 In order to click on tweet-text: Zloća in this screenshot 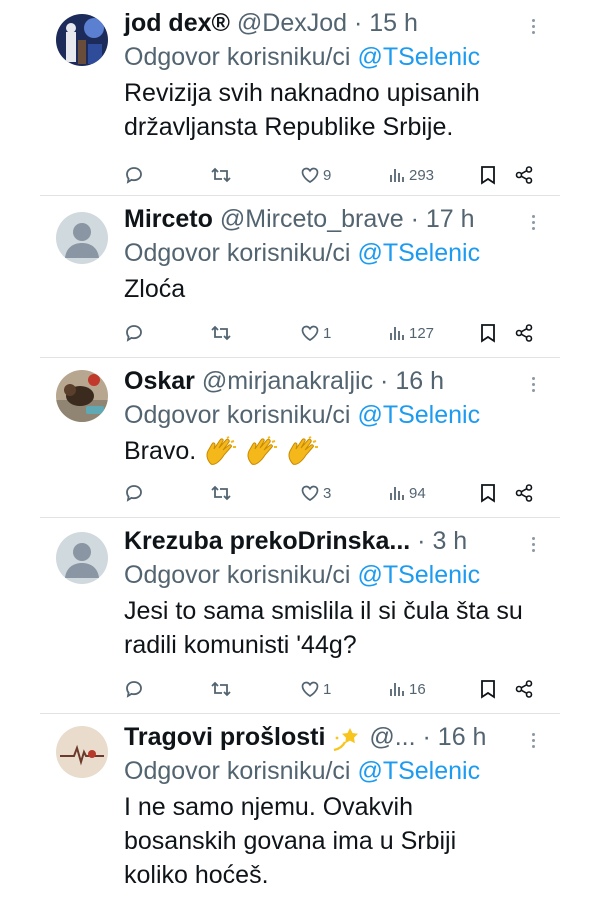, I will do `click(155, 289)`.